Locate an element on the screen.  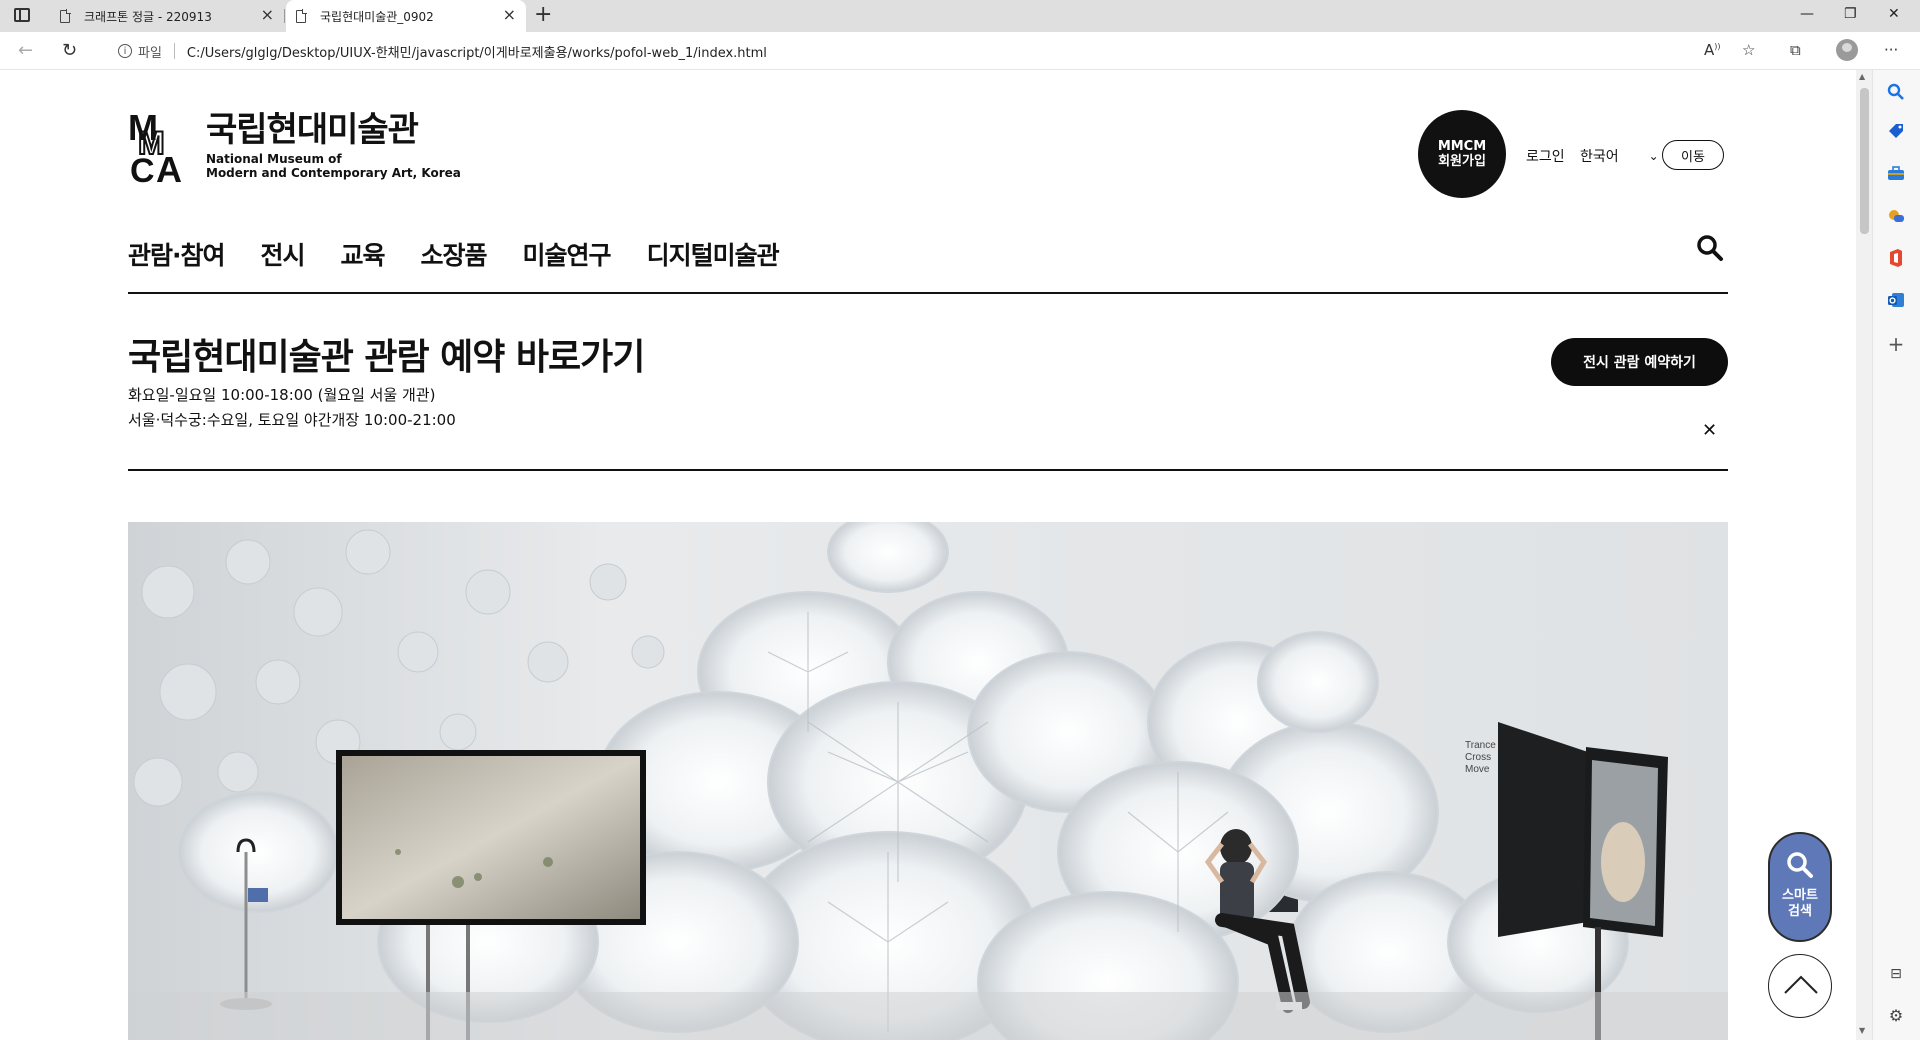
browser-tab-1: 크래프톤 정글 - 220913 × is located at coordinates (167, 16).